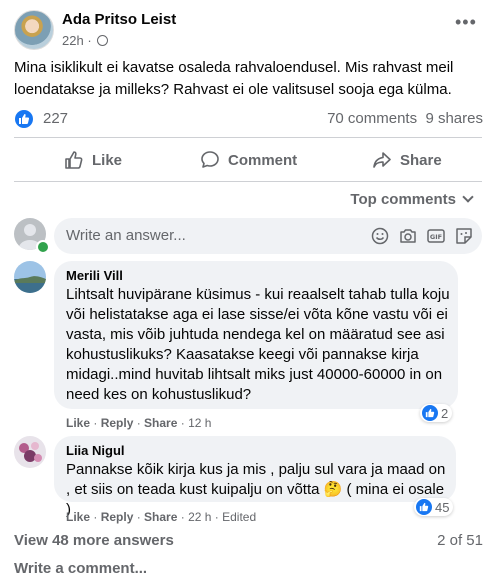 This screenshot has width=496, height=586. I want to click on comment-label: Comment, so click(263, 160).